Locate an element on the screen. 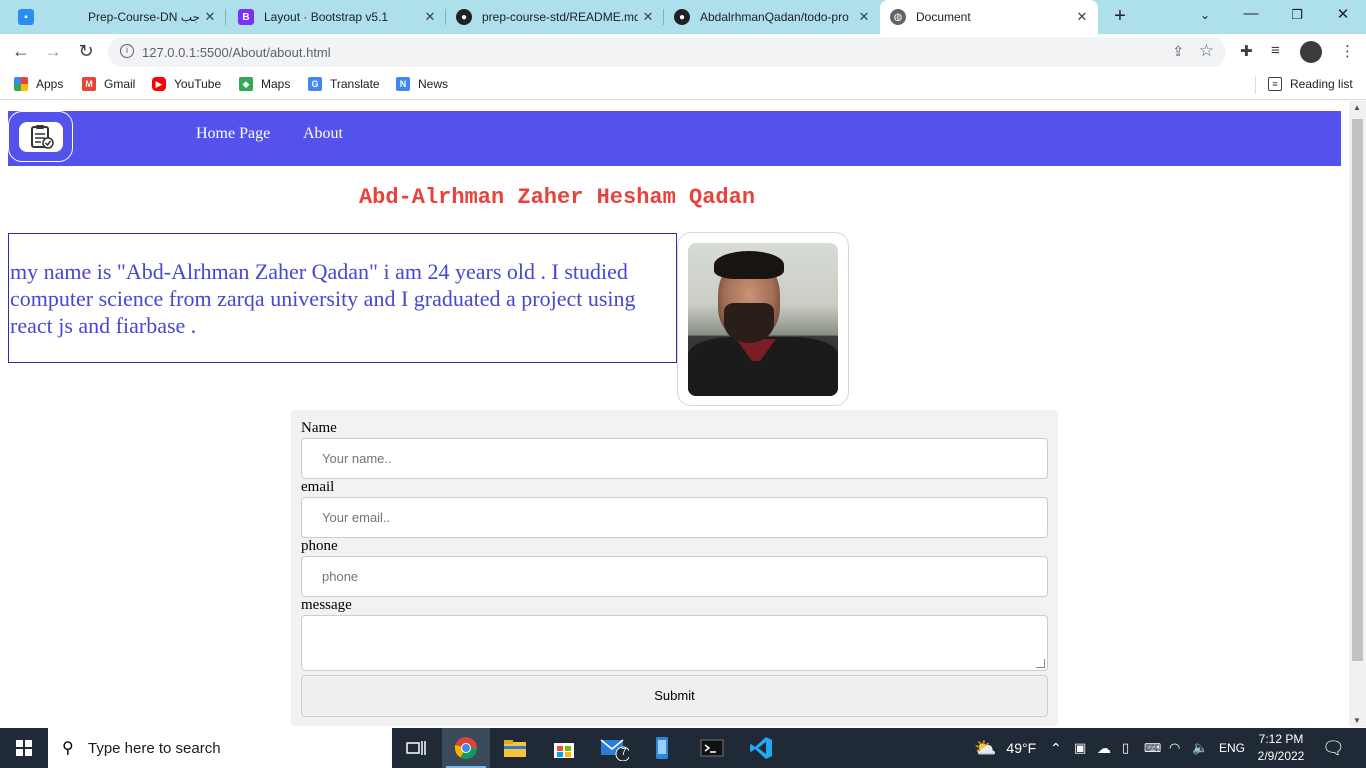  taskbar-clock: 7:12 PM 2/9/2022 is located at coordinates (1281, 748).